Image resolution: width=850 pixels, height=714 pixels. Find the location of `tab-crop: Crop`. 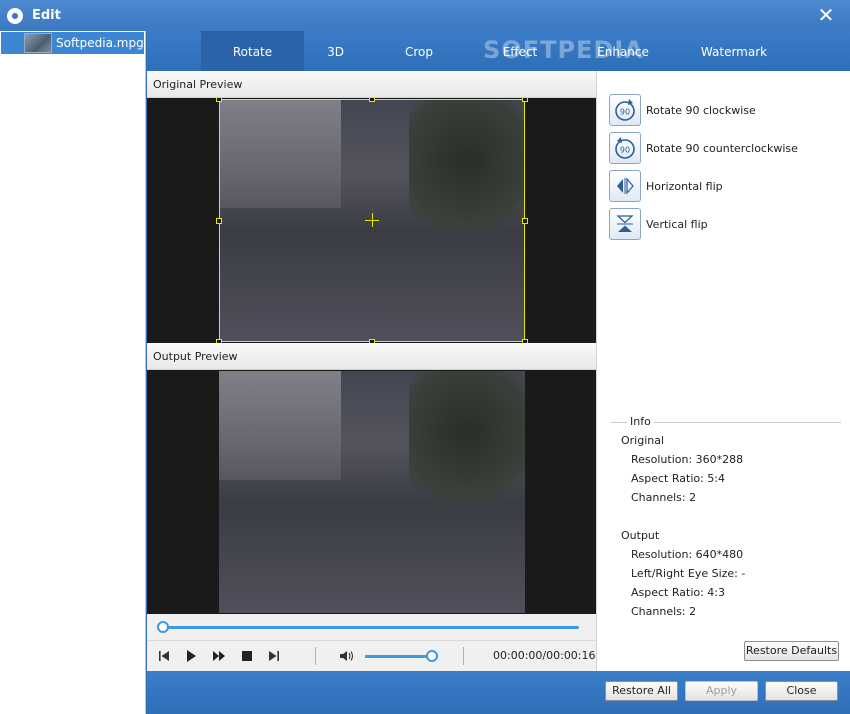

tab-crop: Crop is located at coordinates (419, 51).